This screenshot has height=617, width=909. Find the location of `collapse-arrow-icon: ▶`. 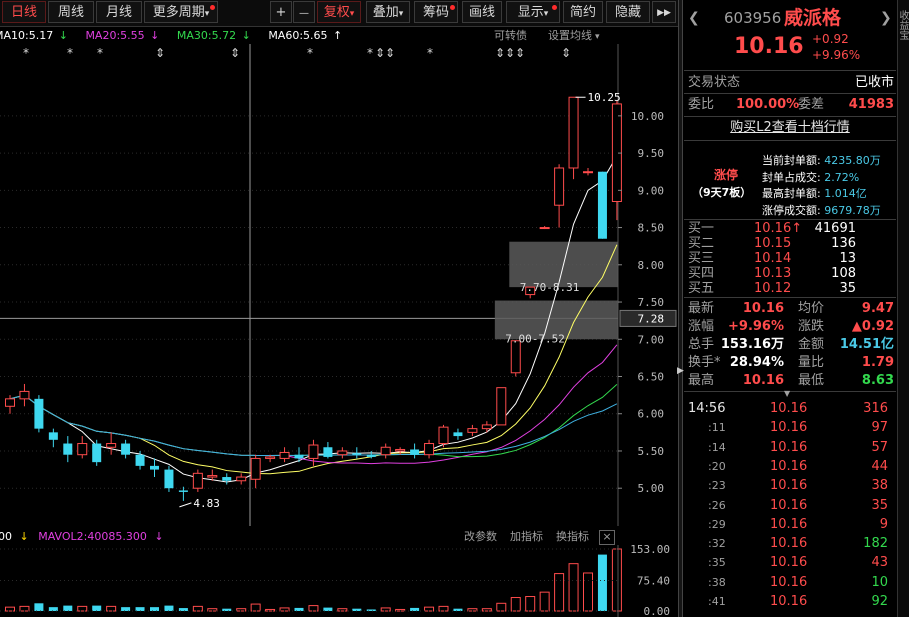

collapse-arrow-icon: ▶ is located at coordinates (680, 371).